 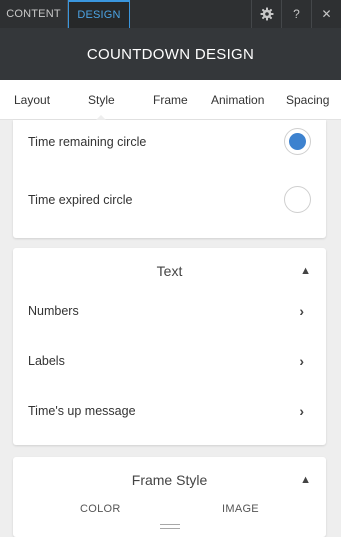 I want to click on list-item-label: Time's up message, so click(x=82, y=411).